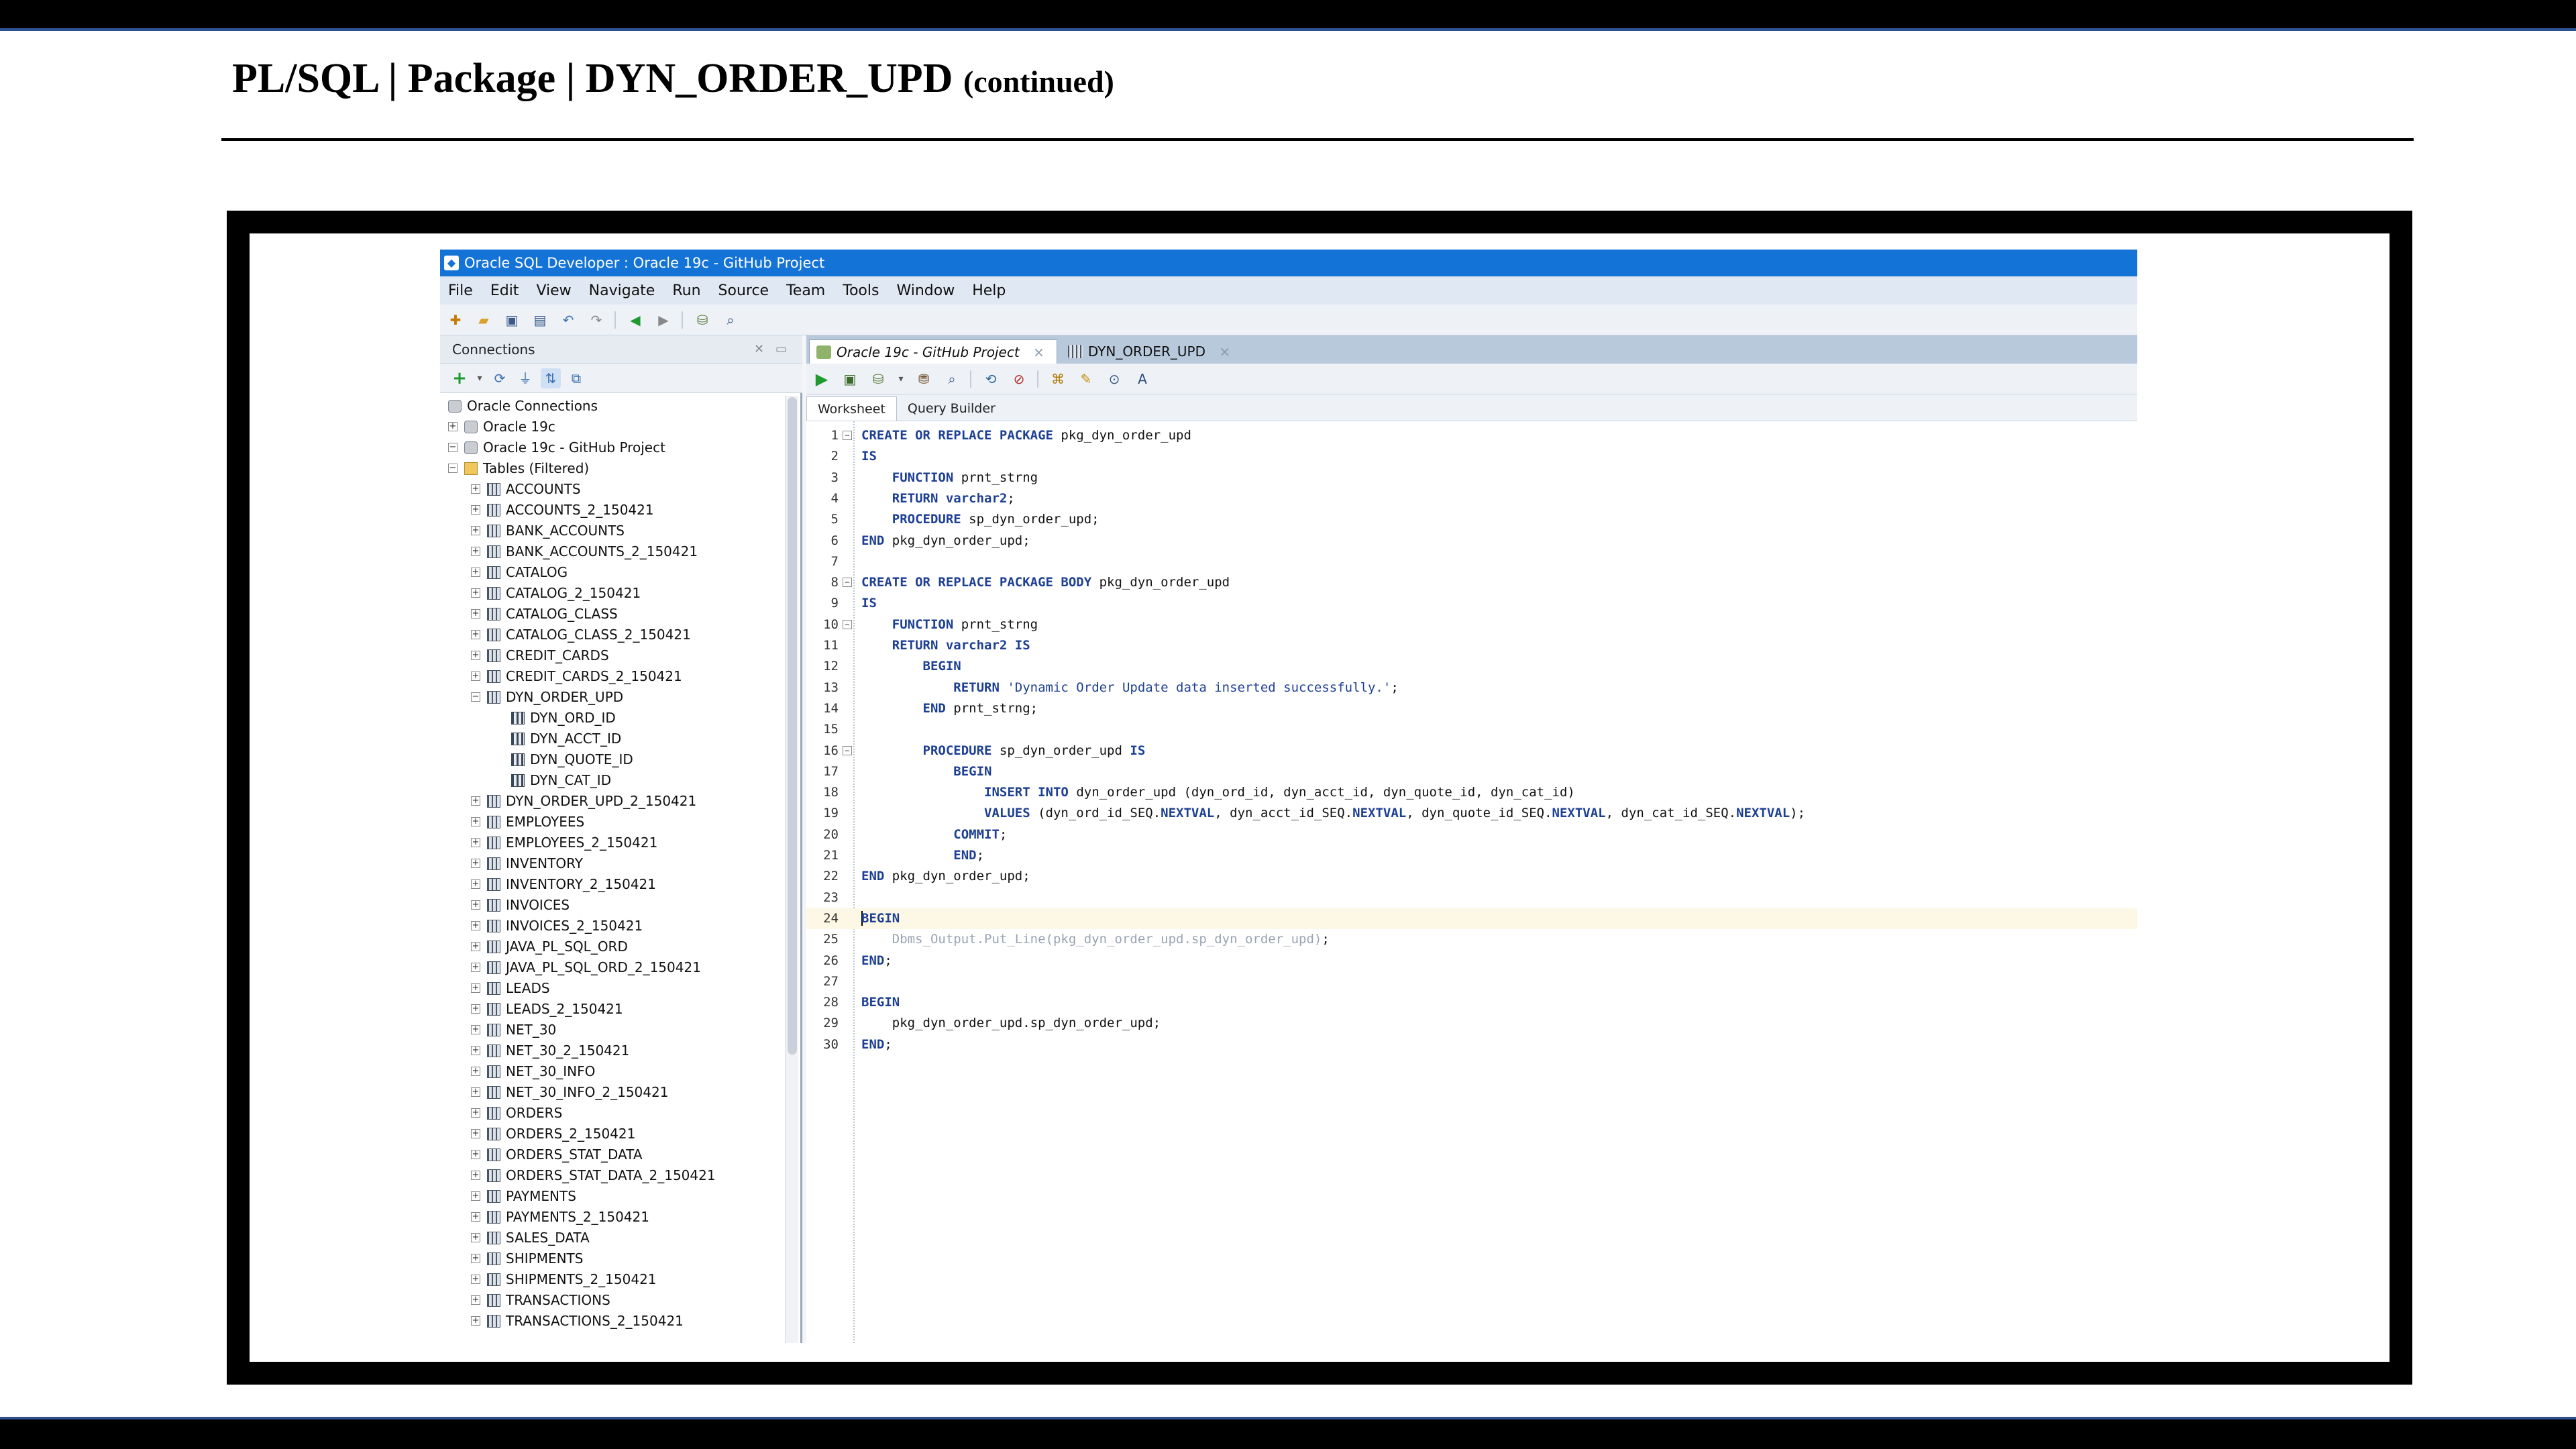  I want to click on filter-icon: ⏚, so click(525, 378).